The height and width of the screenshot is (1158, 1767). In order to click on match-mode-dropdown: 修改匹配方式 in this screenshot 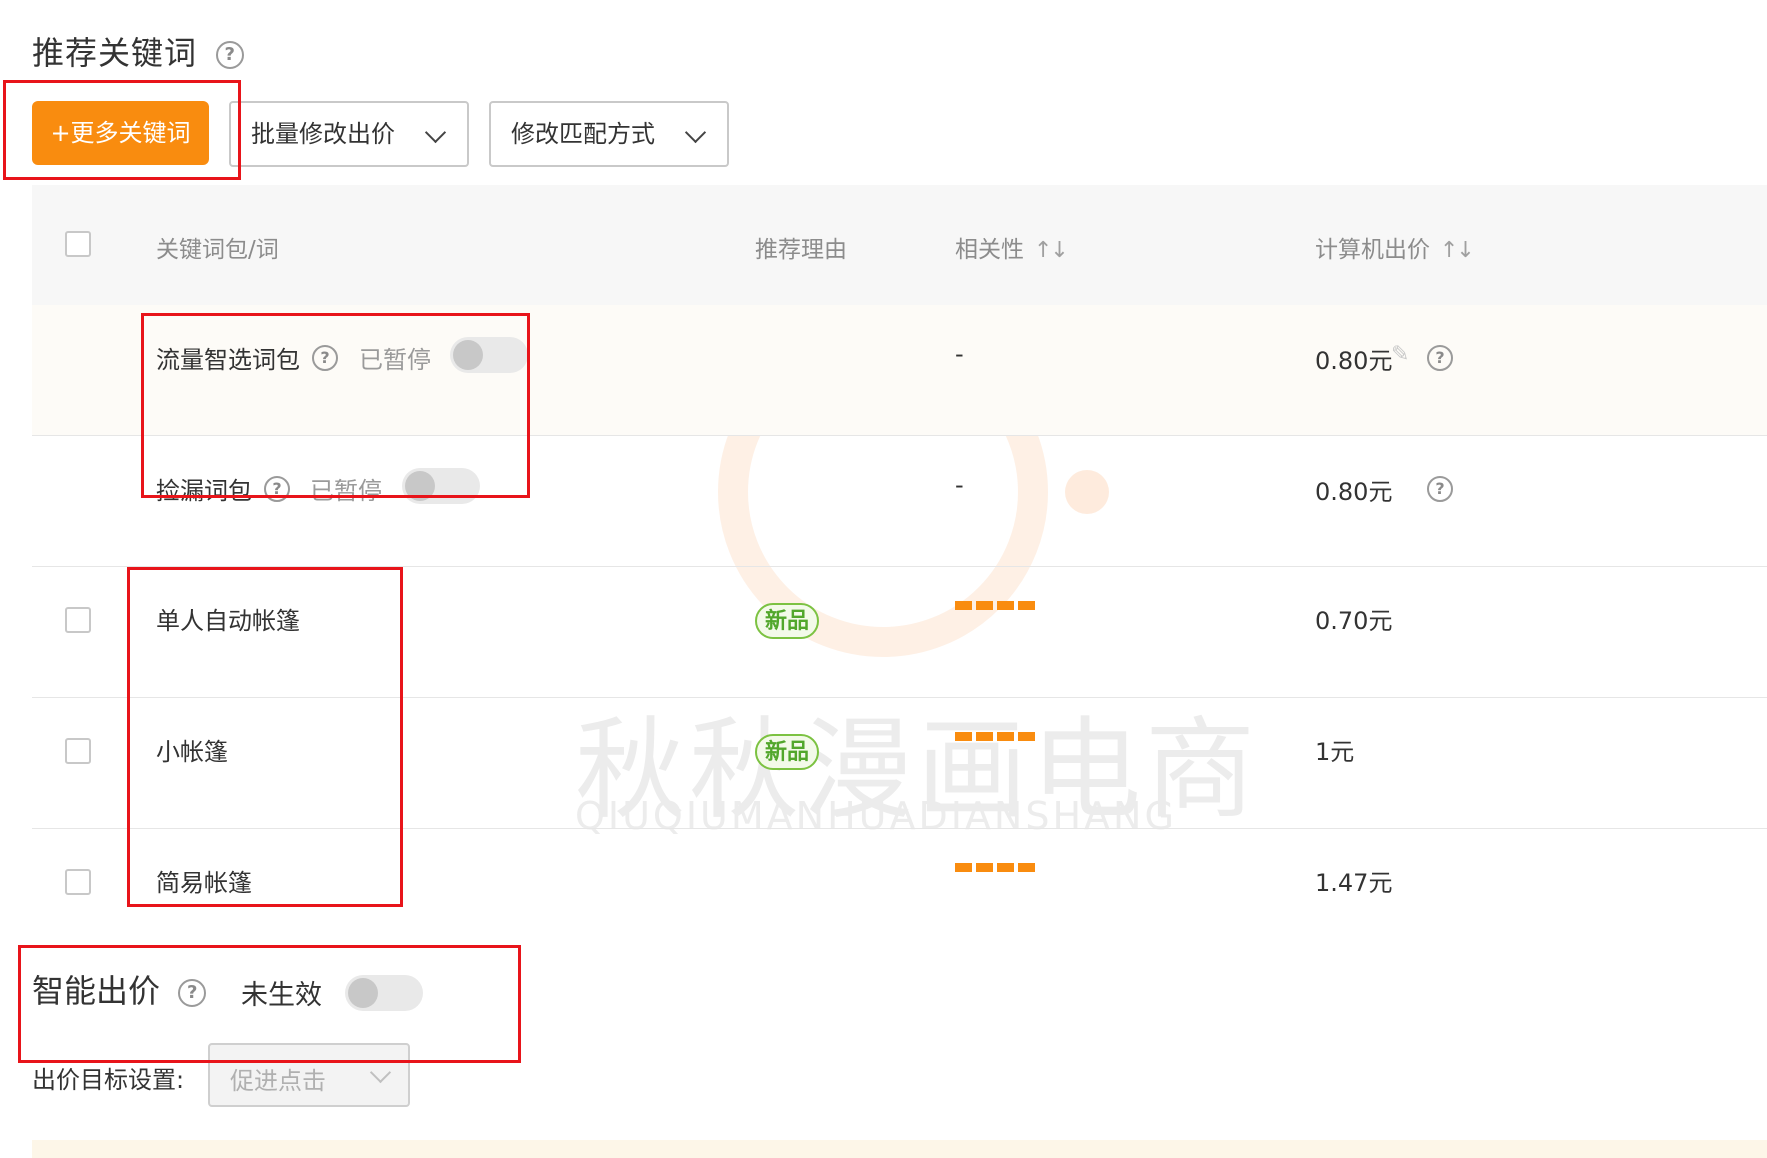, I will do `click(609, 134)`.